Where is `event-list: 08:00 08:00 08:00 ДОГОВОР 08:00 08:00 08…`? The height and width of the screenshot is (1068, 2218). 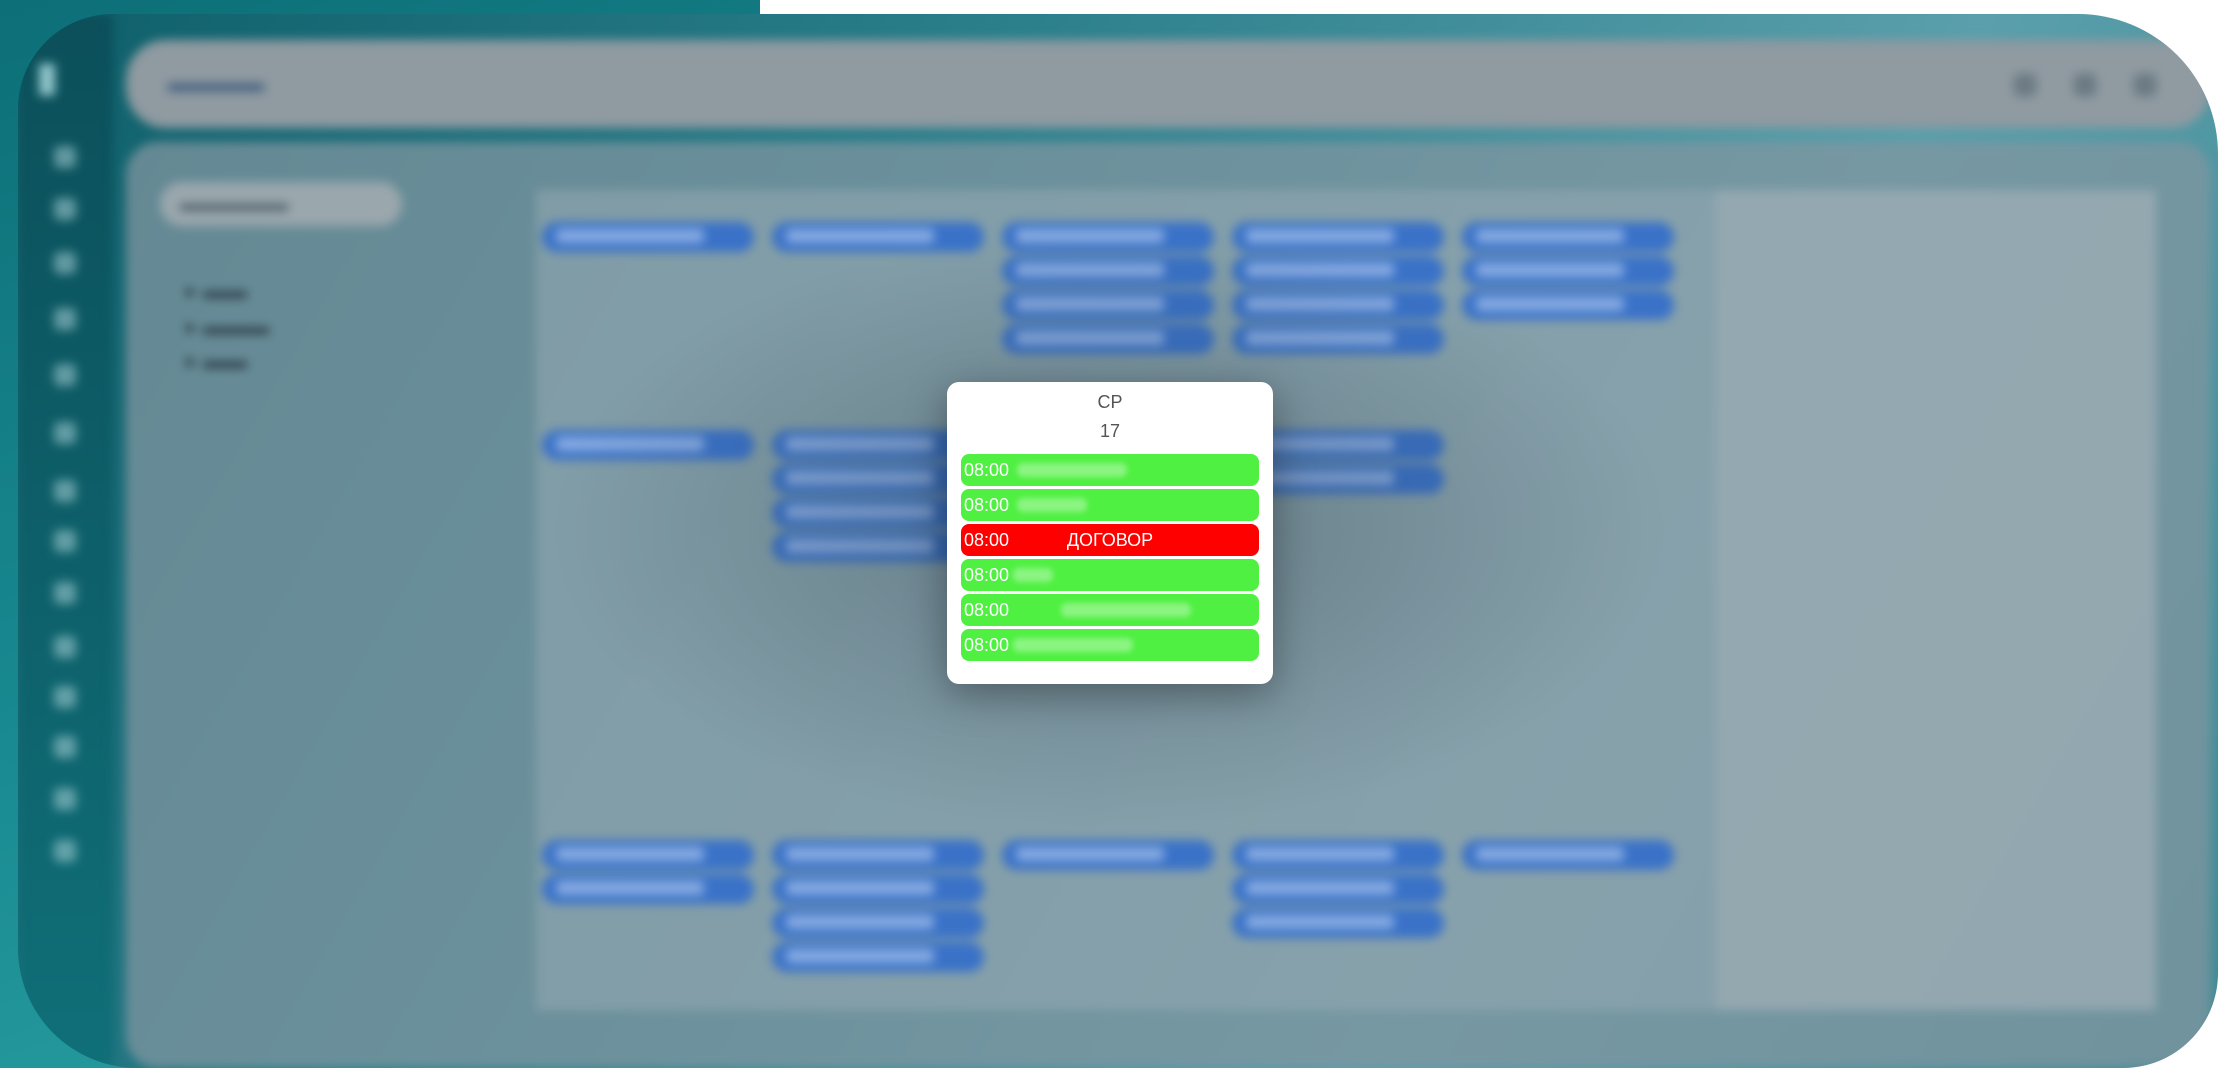
event-list: 08:00 08:00 08:00 ДОГОВОР 08:00 08:00 08… is located at coordinates (1110, 559).